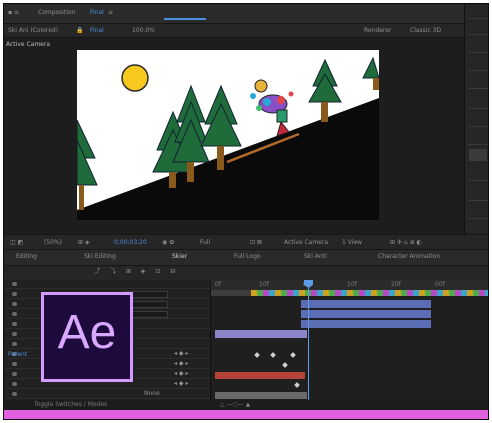 This screenshot has height=423, width=492. I want to click on comp-tab-title: Composition, so click(56, 13).